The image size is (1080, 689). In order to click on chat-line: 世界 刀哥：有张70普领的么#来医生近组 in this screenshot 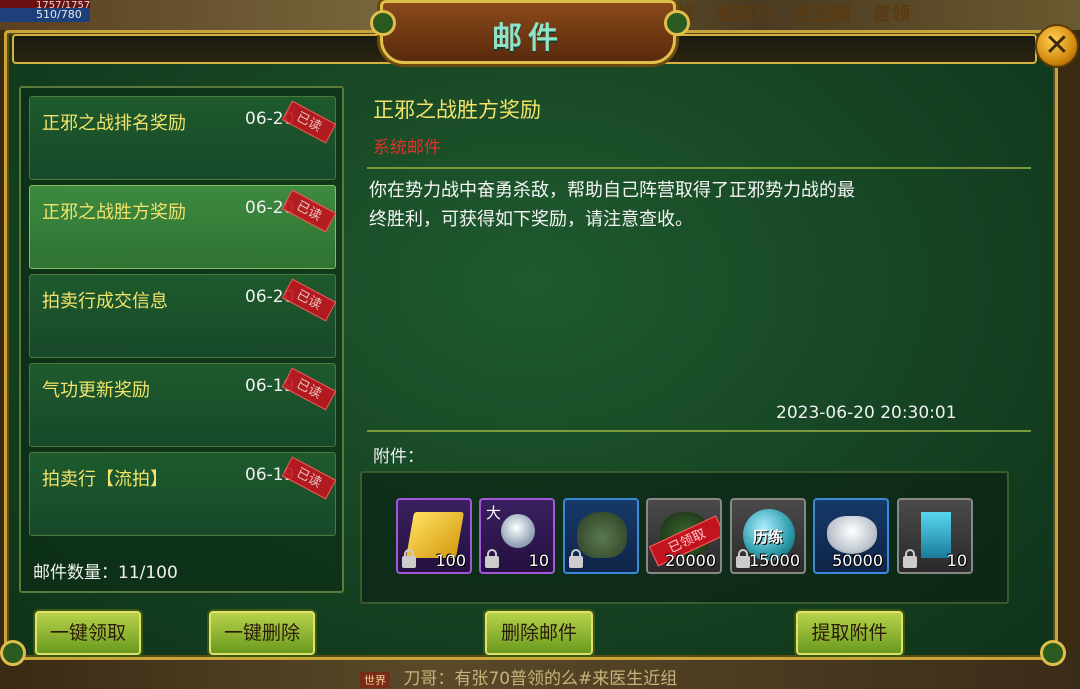, I will do `click(518, 676)`.